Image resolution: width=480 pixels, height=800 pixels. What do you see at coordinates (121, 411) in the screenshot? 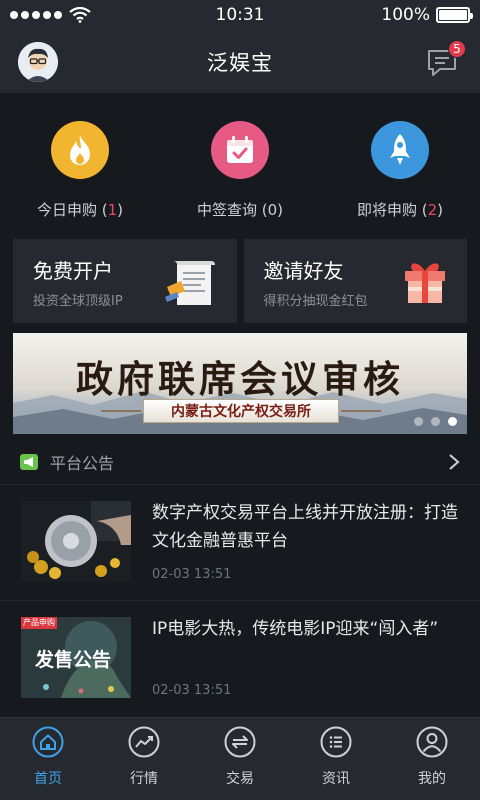
I see `banner-divider-left` at bounding box center [121, 411].